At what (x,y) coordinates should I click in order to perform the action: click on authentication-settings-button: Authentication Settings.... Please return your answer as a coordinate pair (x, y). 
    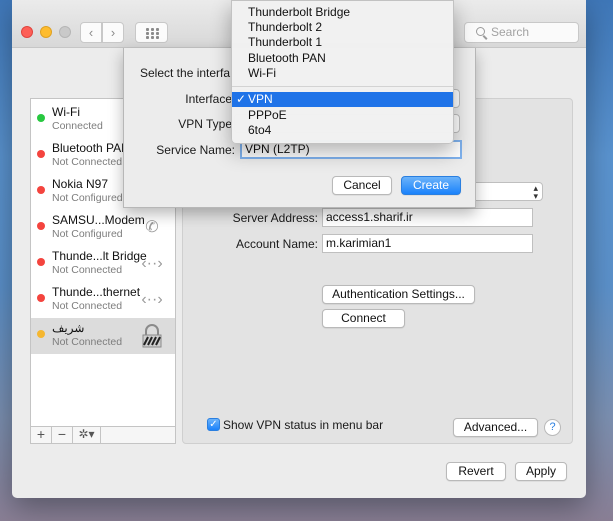
    Looking at the image, I should click on (398, 294).